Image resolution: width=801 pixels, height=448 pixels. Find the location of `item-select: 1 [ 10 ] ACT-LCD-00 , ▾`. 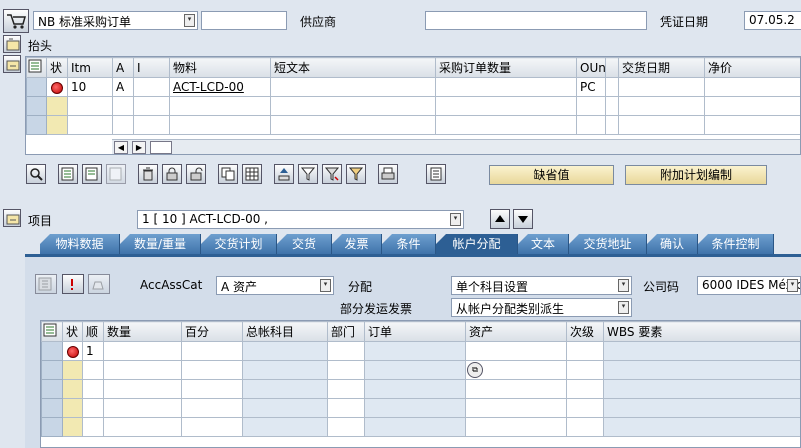

item-select: 1 [ 10 ] ACT-LCD-00 , ▾ is located at coordinates (300, 219).